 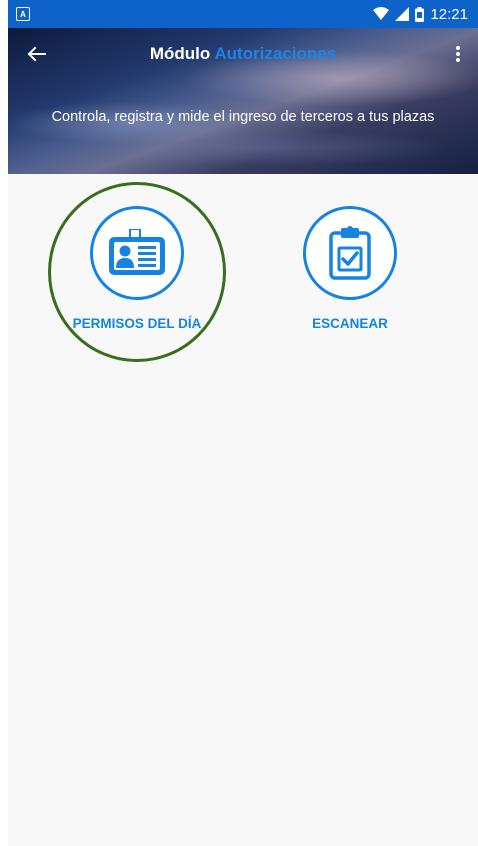 I want to click on id-card-icon, so click(x=137, y=252).